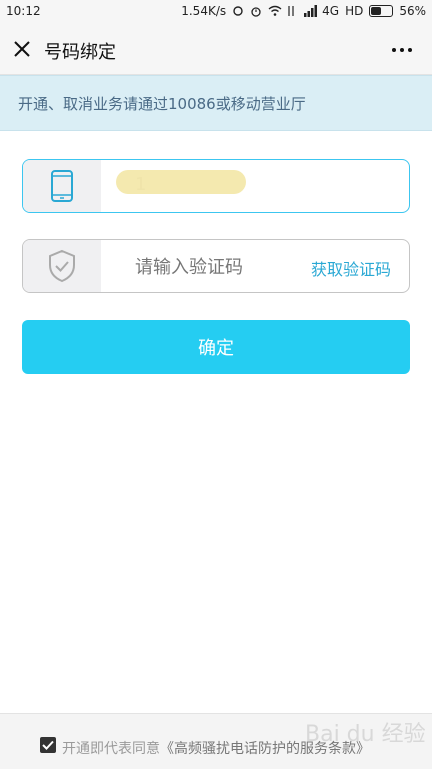  Describe the element at coordinates (216, 347) in the screenshot. I see `confirm-button: 确定` at that location.